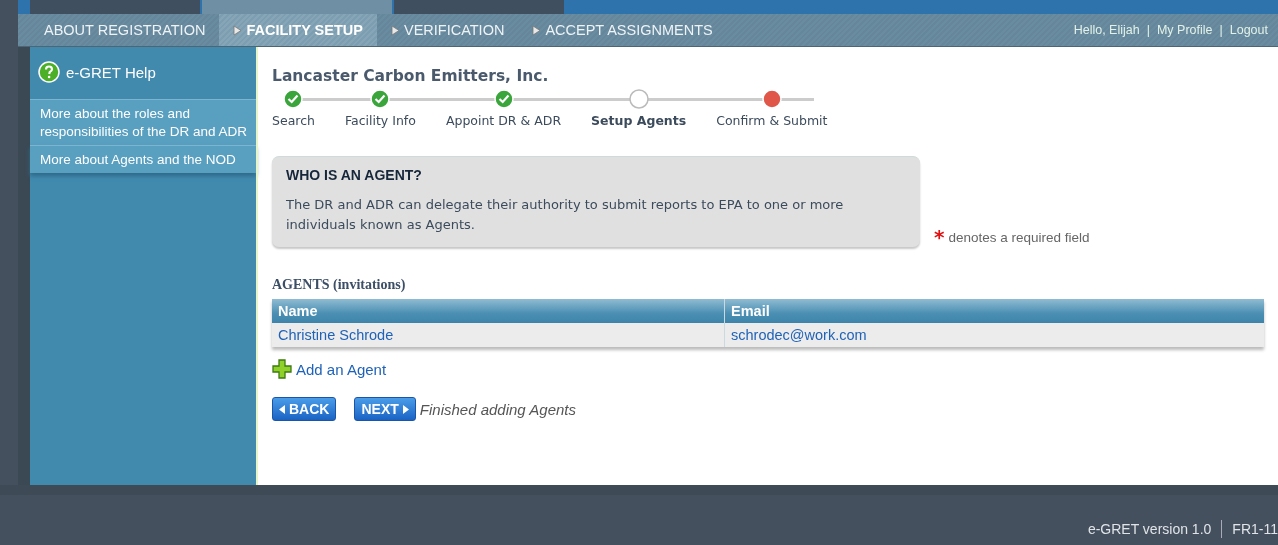 Image resolution: width=1278 pixels, height=545 pixels. I want to click on user-link: My Profile, so click(1184, 30).